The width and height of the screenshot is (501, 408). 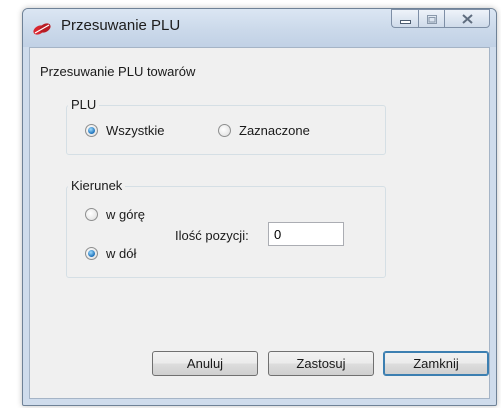 What do you see at coordinates (321, 363) in the screenshot?
I see `apply-button: Zastosuj` at bounding box center [321, 363].